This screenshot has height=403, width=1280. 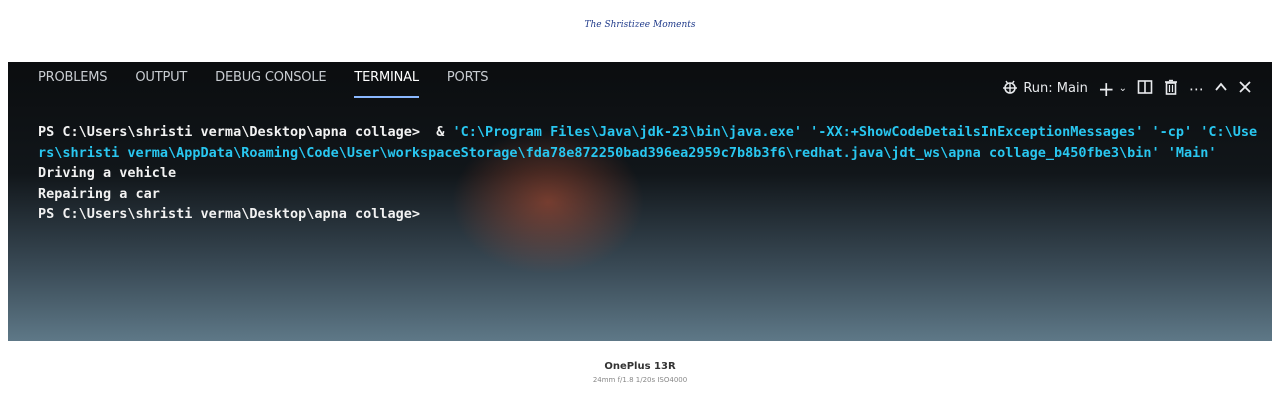 What do you see at coordinates (107, 173) in the screenshot?
I see `terminal-output-line: Driving a vehicle` at bounding box center [107, 173].